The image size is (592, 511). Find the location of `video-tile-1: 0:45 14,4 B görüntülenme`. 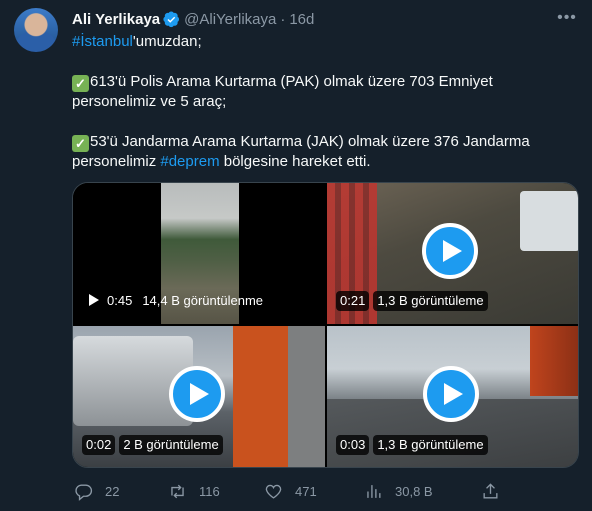

video-tile-1: 0:45 14,4 B görüntülenme is located at coordinates (199, 253).